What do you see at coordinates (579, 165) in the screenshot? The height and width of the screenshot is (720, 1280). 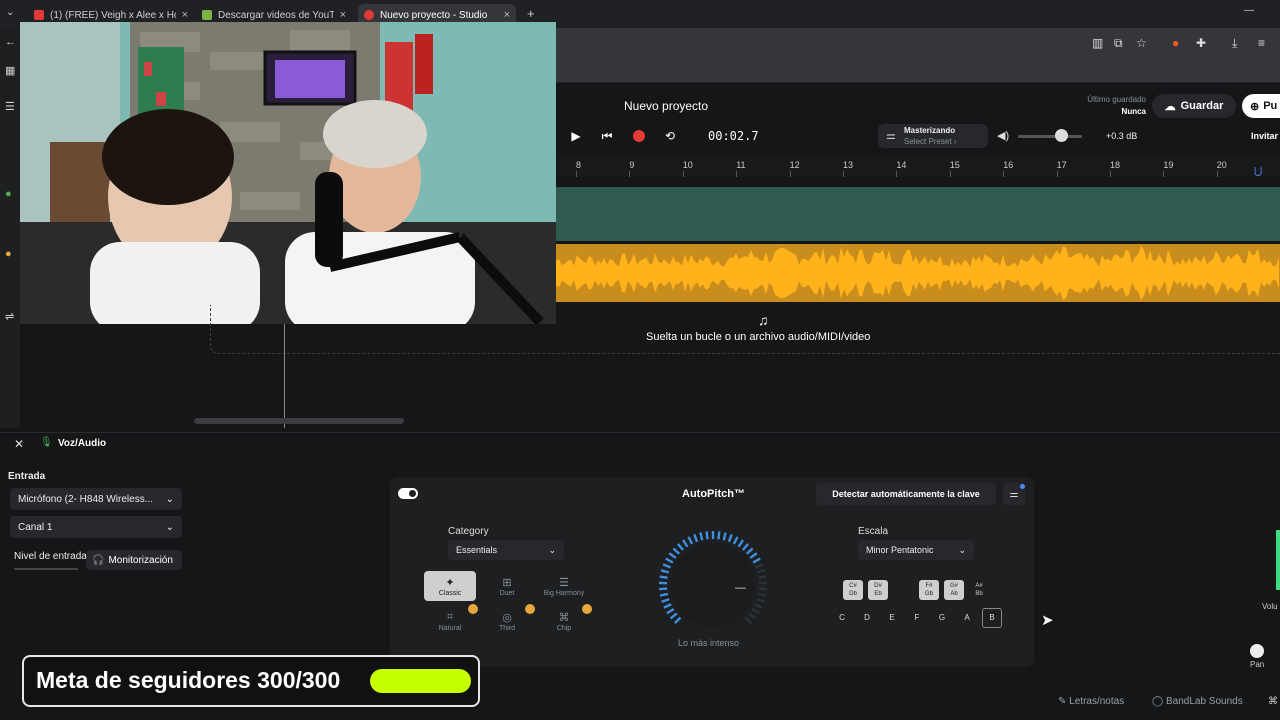 I see `ruler-label: 8` at bounding box center [579, 165].